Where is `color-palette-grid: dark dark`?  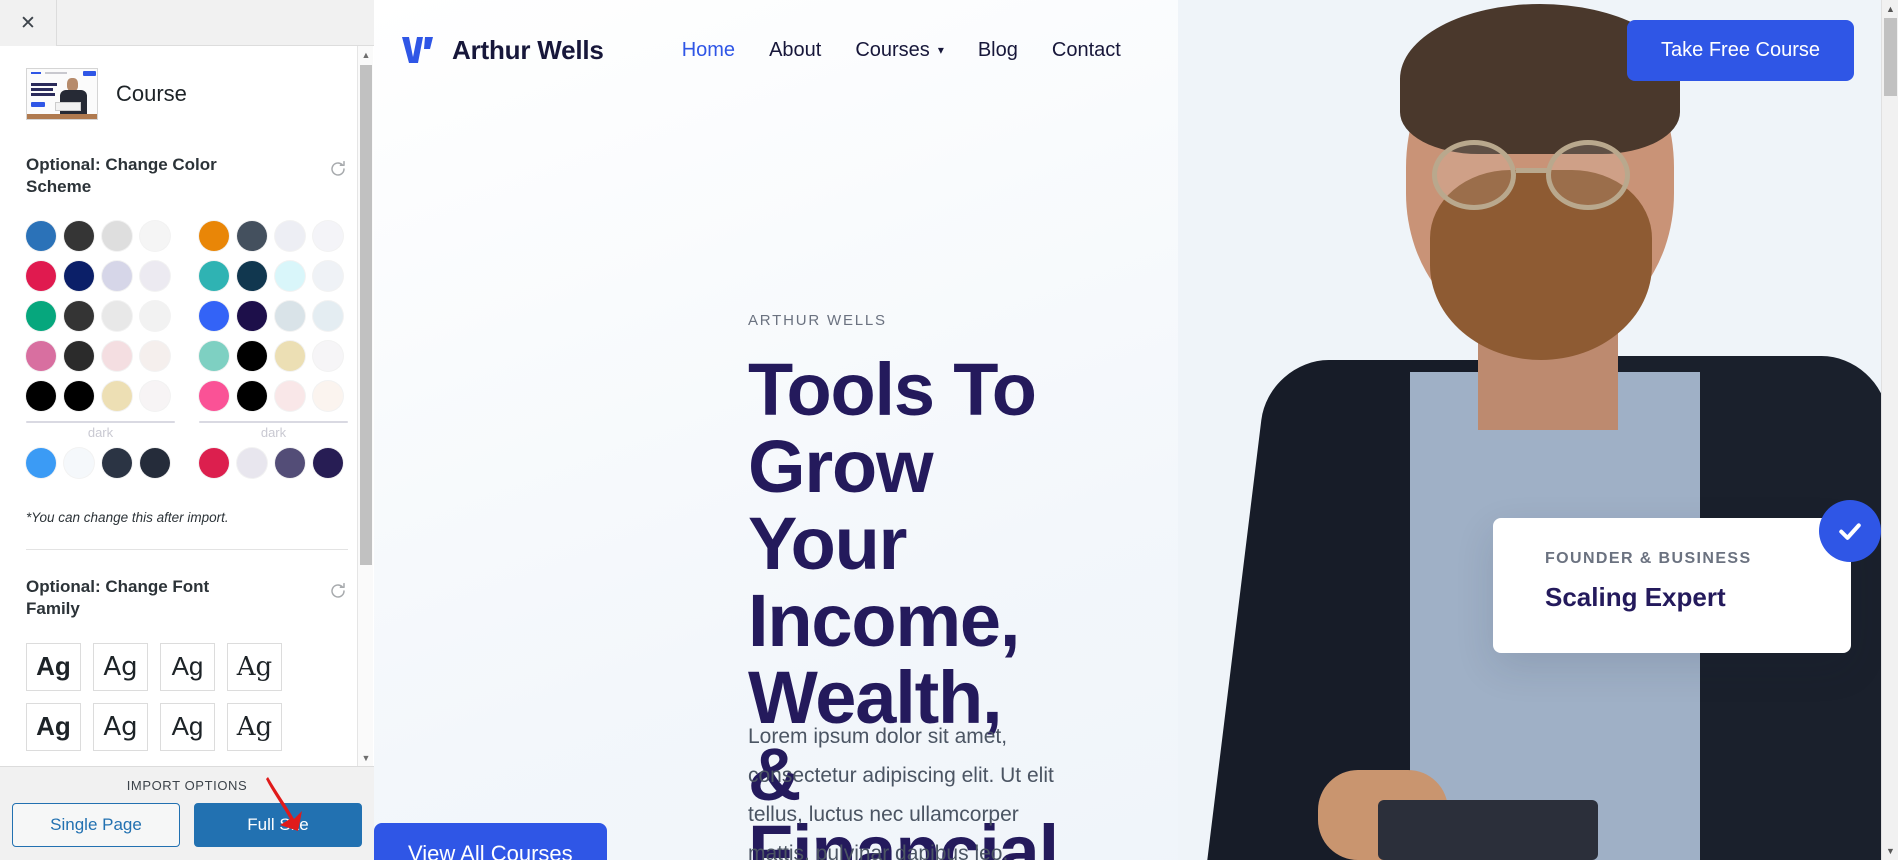
color-palette-grid: dark dark is located at coordinates (187, 354).